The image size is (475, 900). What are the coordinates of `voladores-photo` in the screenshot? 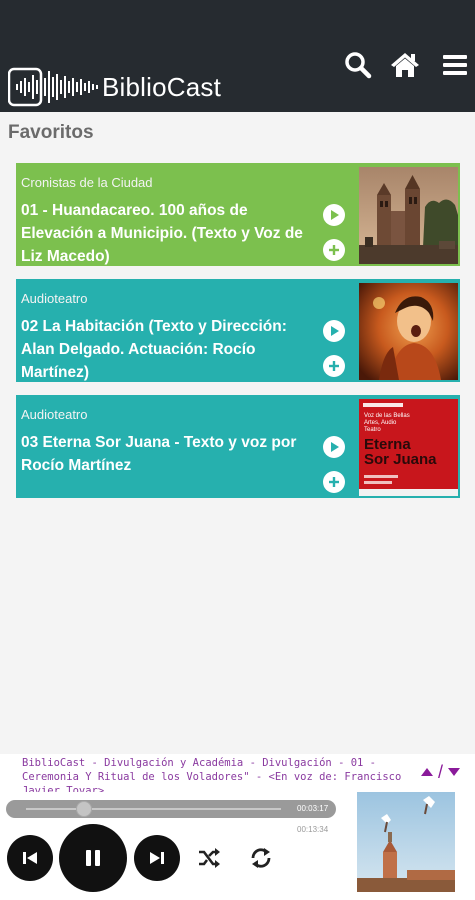 It's located at (406, 842).